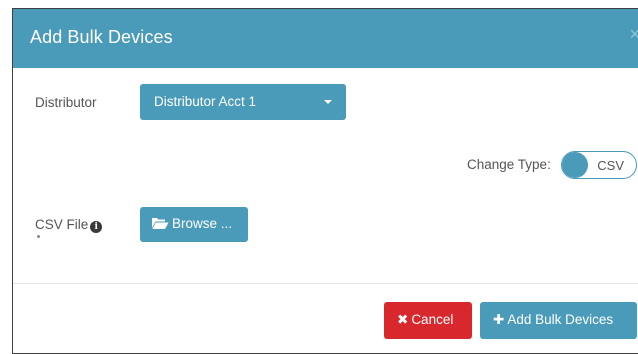 This screenshot has width=638, height=354. I want to click on distributor-dropdown: Distributor Acct 1, so click(243, 102).